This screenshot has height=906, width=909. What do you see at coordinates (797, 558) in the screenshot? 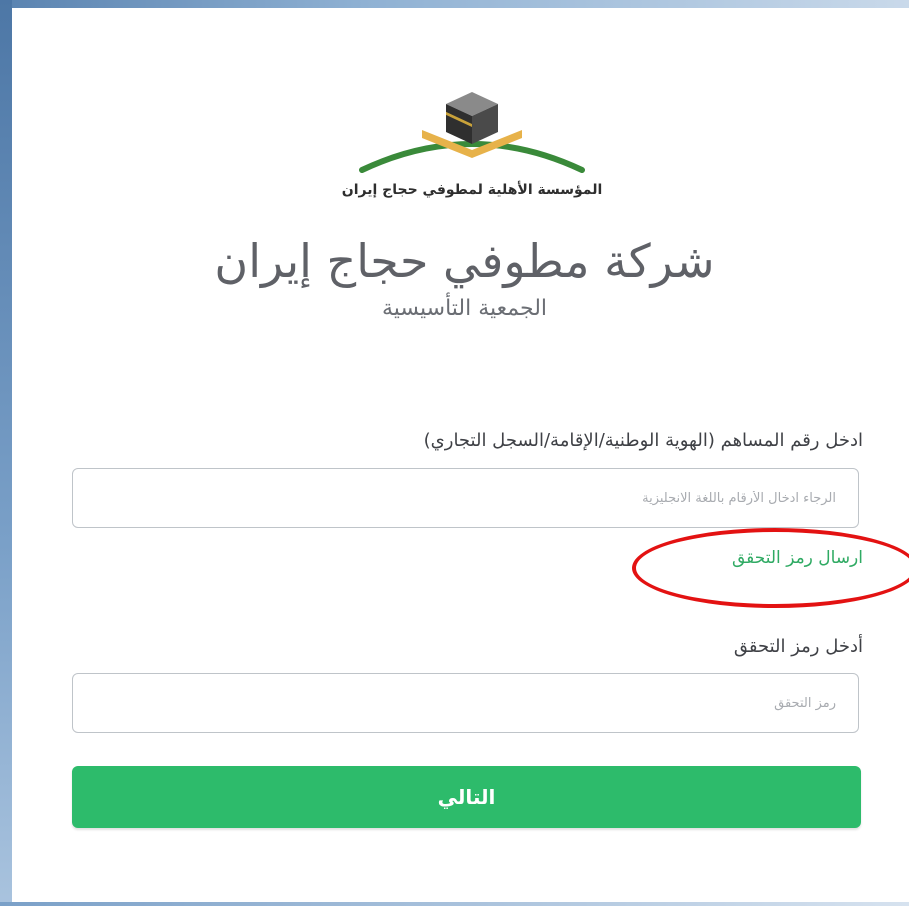
I see `send-verification-code-link: ارسال رمز التحقق` at bounding box center [797, 558].